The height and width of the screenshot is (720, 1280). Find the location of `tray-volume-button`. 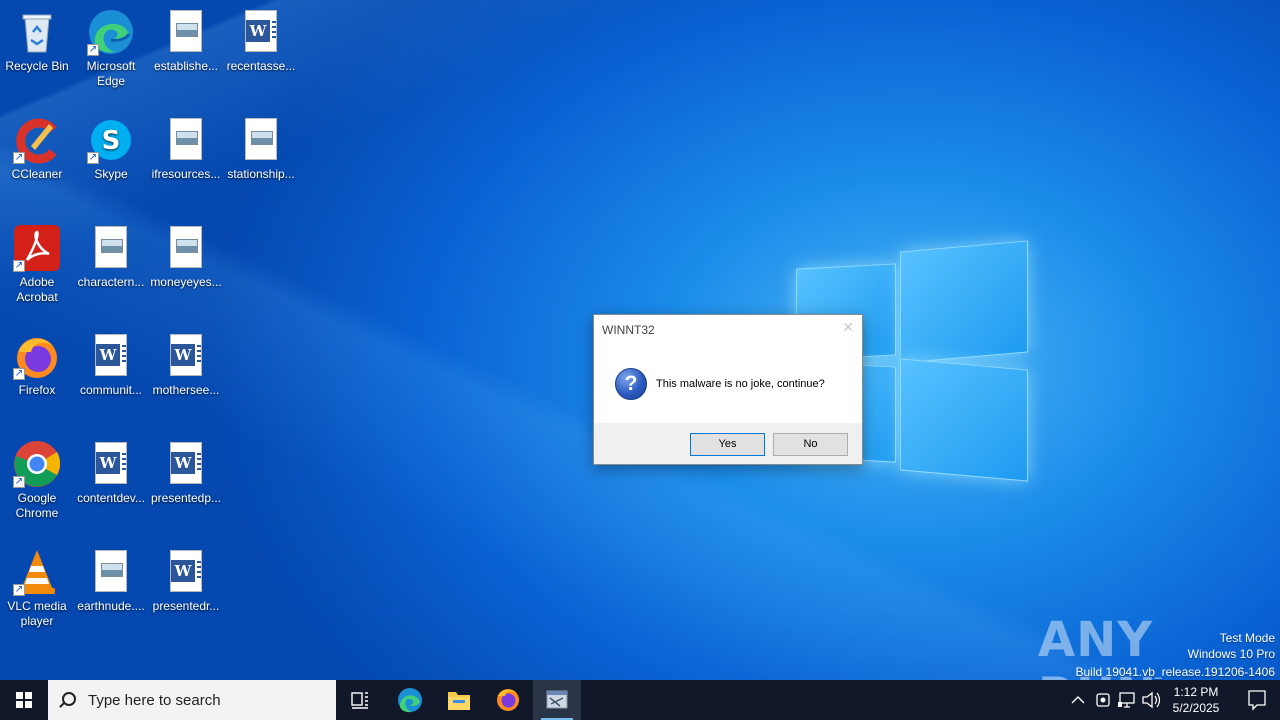

tray-volume-button is located at coordinates (1151, 700).